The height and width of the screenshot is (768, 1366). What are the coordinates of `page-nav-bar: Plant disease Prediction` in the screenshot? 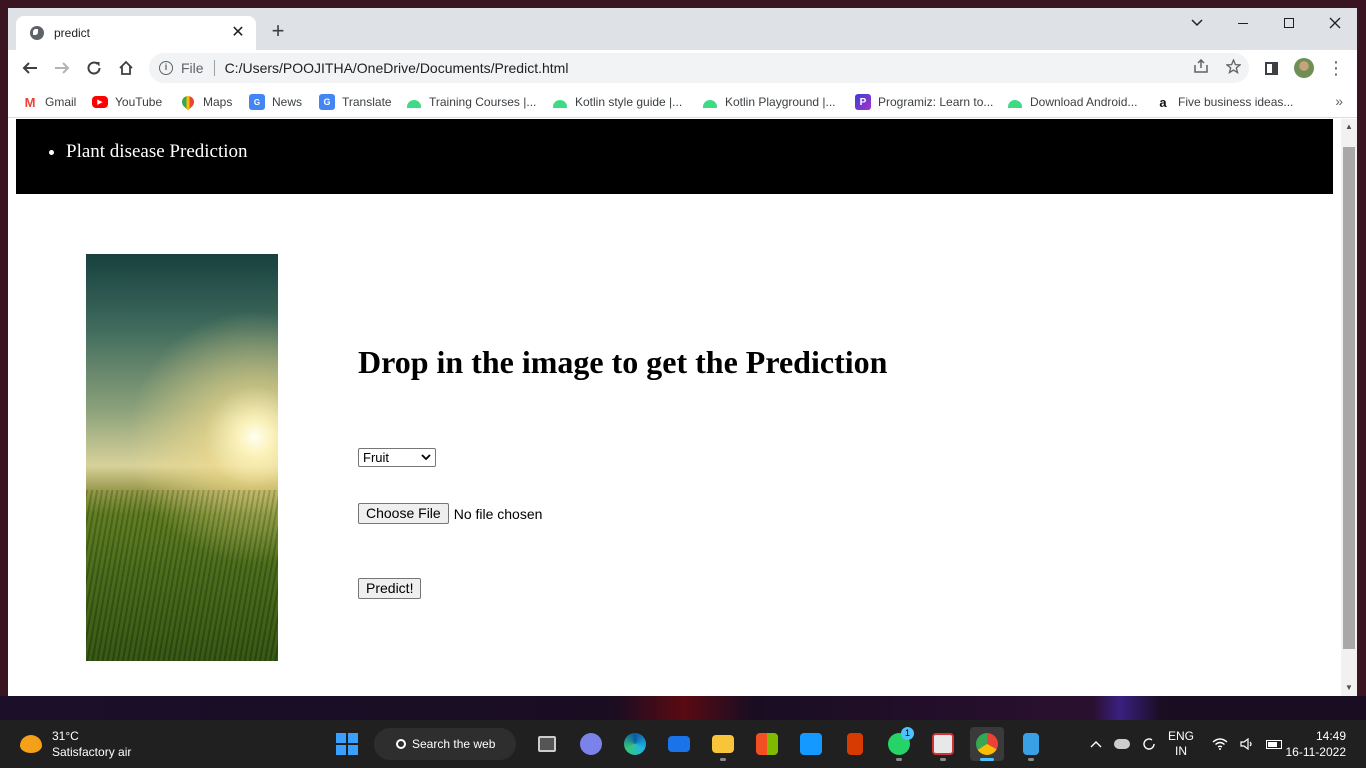 It's located at (674, 156).